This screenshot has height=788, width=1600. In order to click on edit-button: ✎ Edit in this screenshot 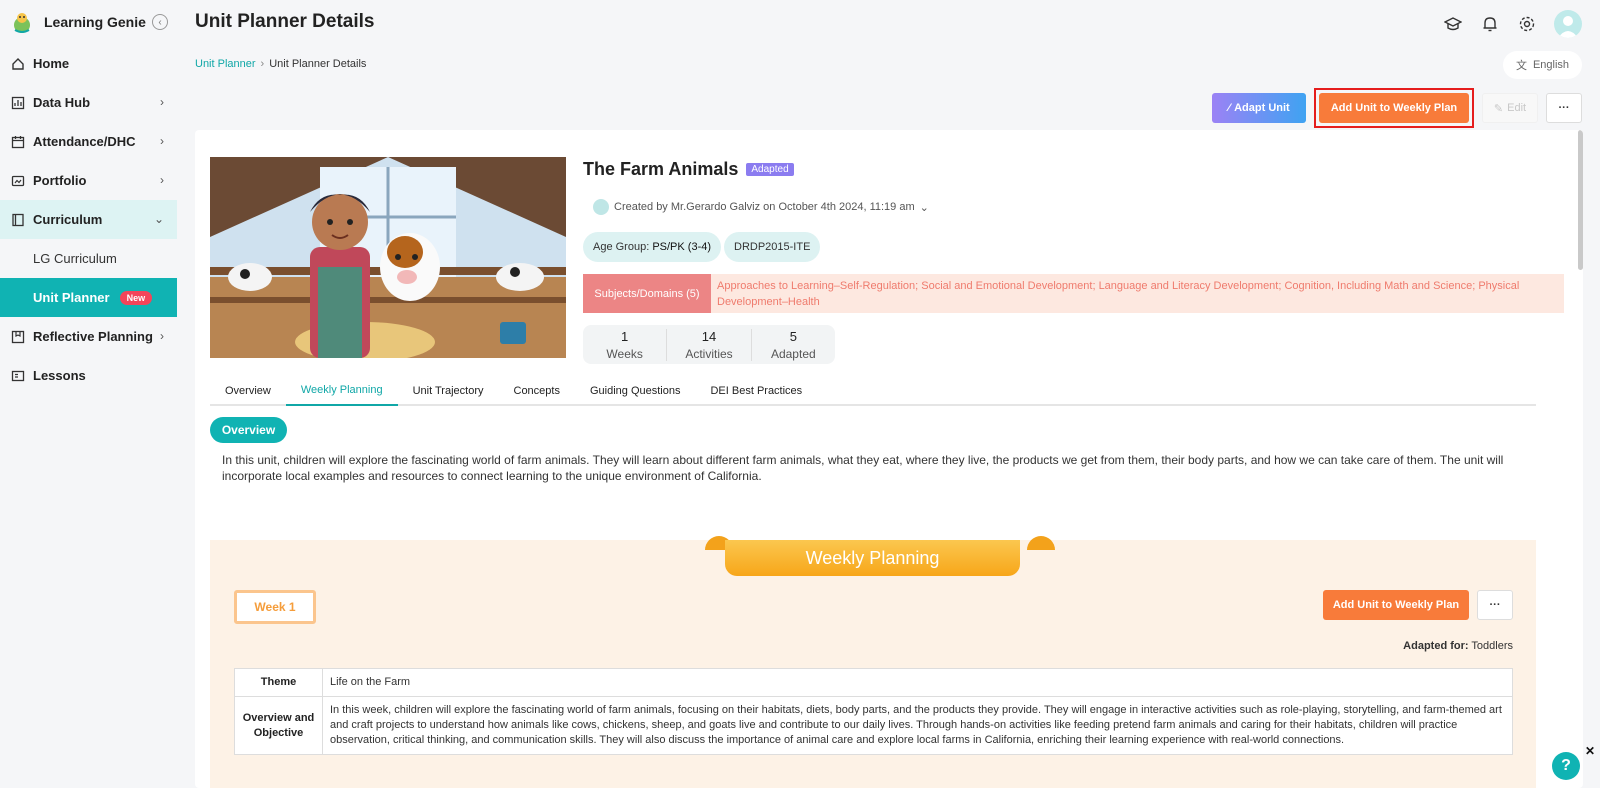, I will do `click(1510, 108)`.